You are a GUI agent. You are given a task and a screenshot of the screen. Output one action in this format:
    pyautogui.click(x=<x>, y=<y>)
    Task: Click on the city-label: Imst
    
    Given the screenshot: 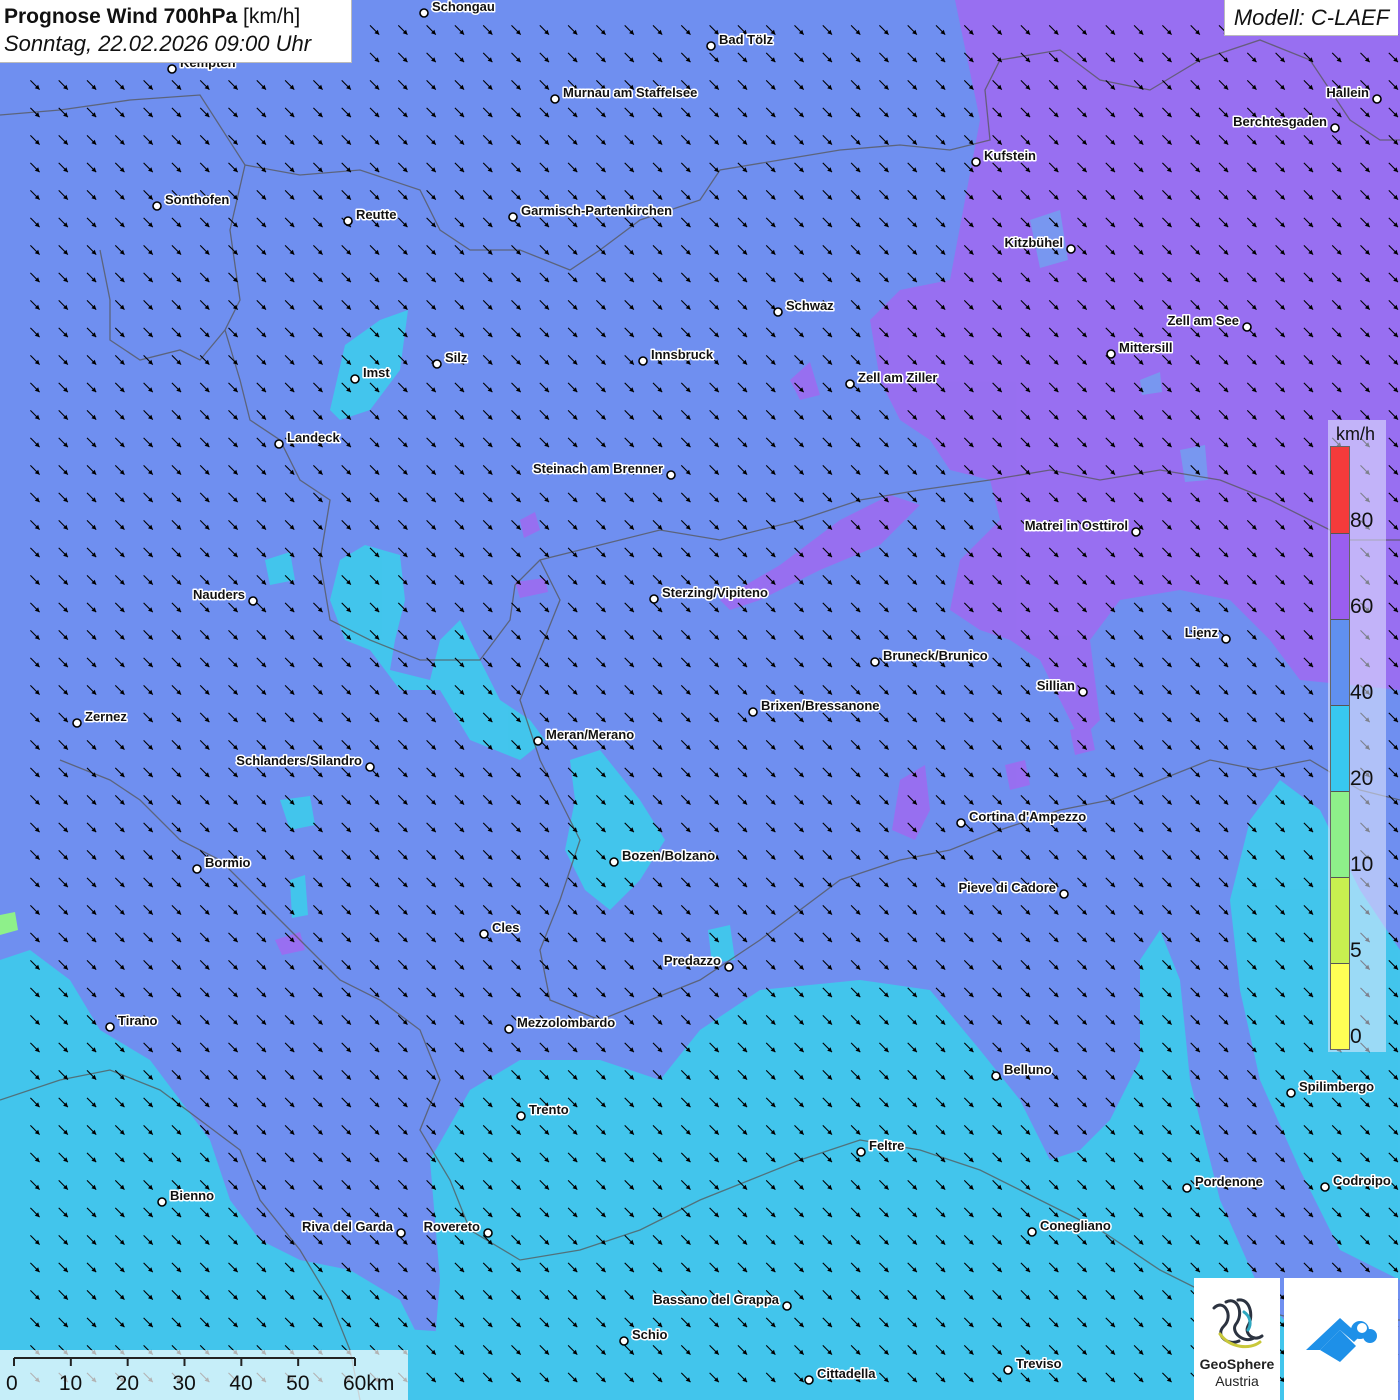 What is the action you would take?
    pyautogui.click(x=376, y=372)
    